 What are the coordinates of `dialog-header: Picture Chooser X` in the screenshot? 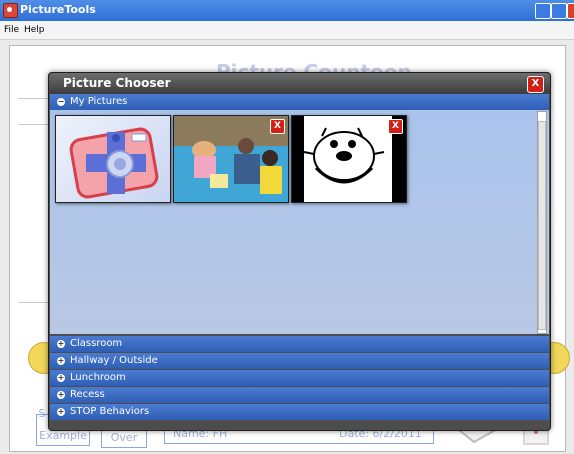 It's located at (299, 83).